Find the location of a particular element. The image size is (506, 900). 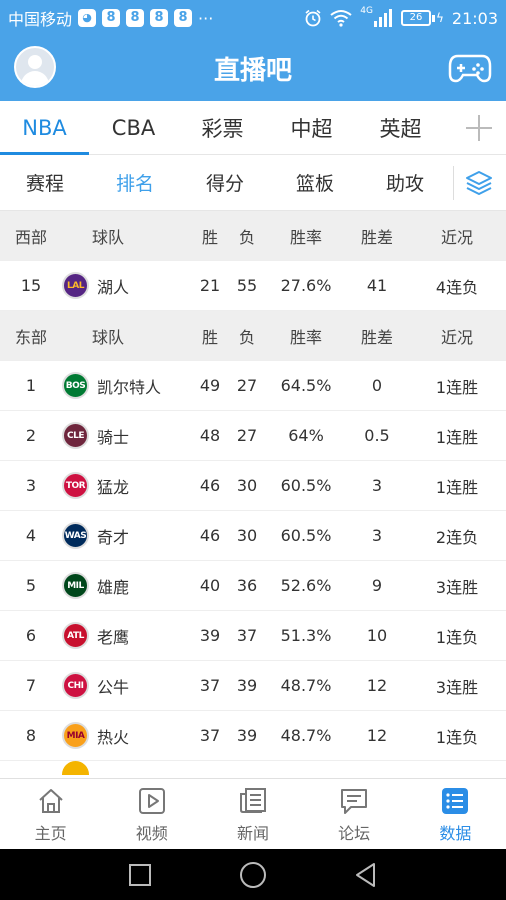

tab-nba: NBA is located at coordinates (44, 128).